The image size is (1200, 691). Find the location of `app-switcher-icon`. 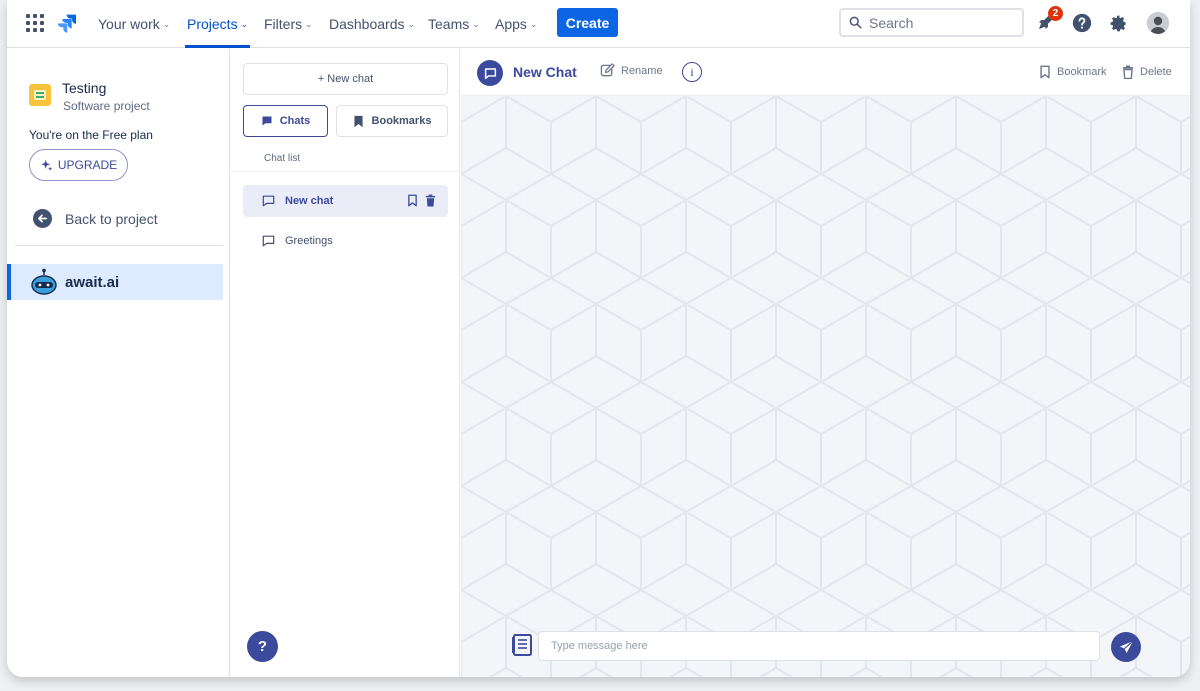

app-switcher-icon is located at coordinates (35, 23).